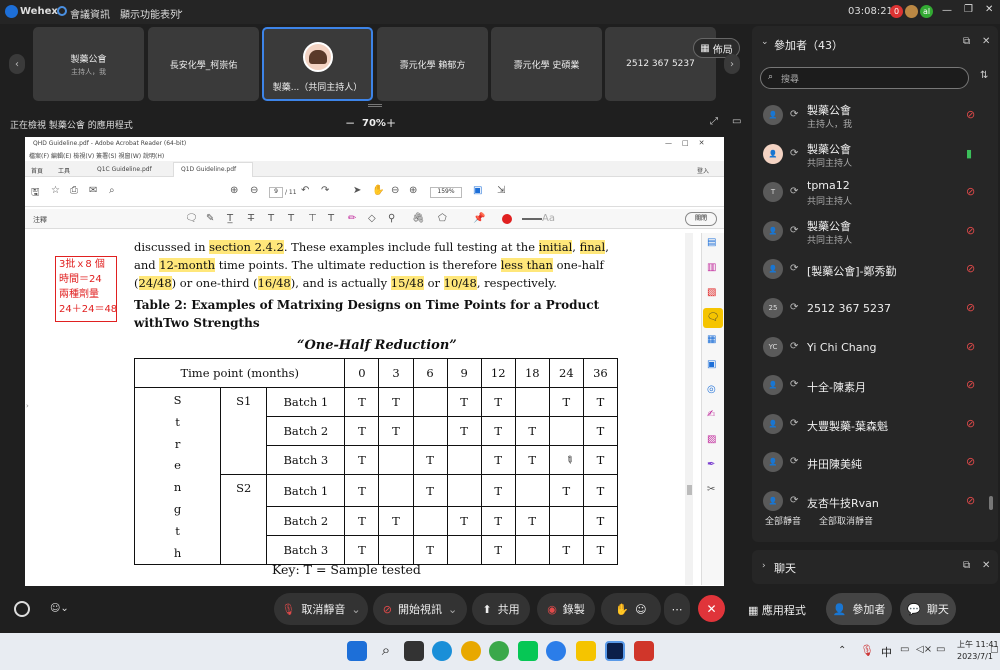 The height and width of the screenshot is (670, 1000). Describe the element at coordinates (711, 242) in the screenshot. I see `export-pdf-icon: ▤` at that location.